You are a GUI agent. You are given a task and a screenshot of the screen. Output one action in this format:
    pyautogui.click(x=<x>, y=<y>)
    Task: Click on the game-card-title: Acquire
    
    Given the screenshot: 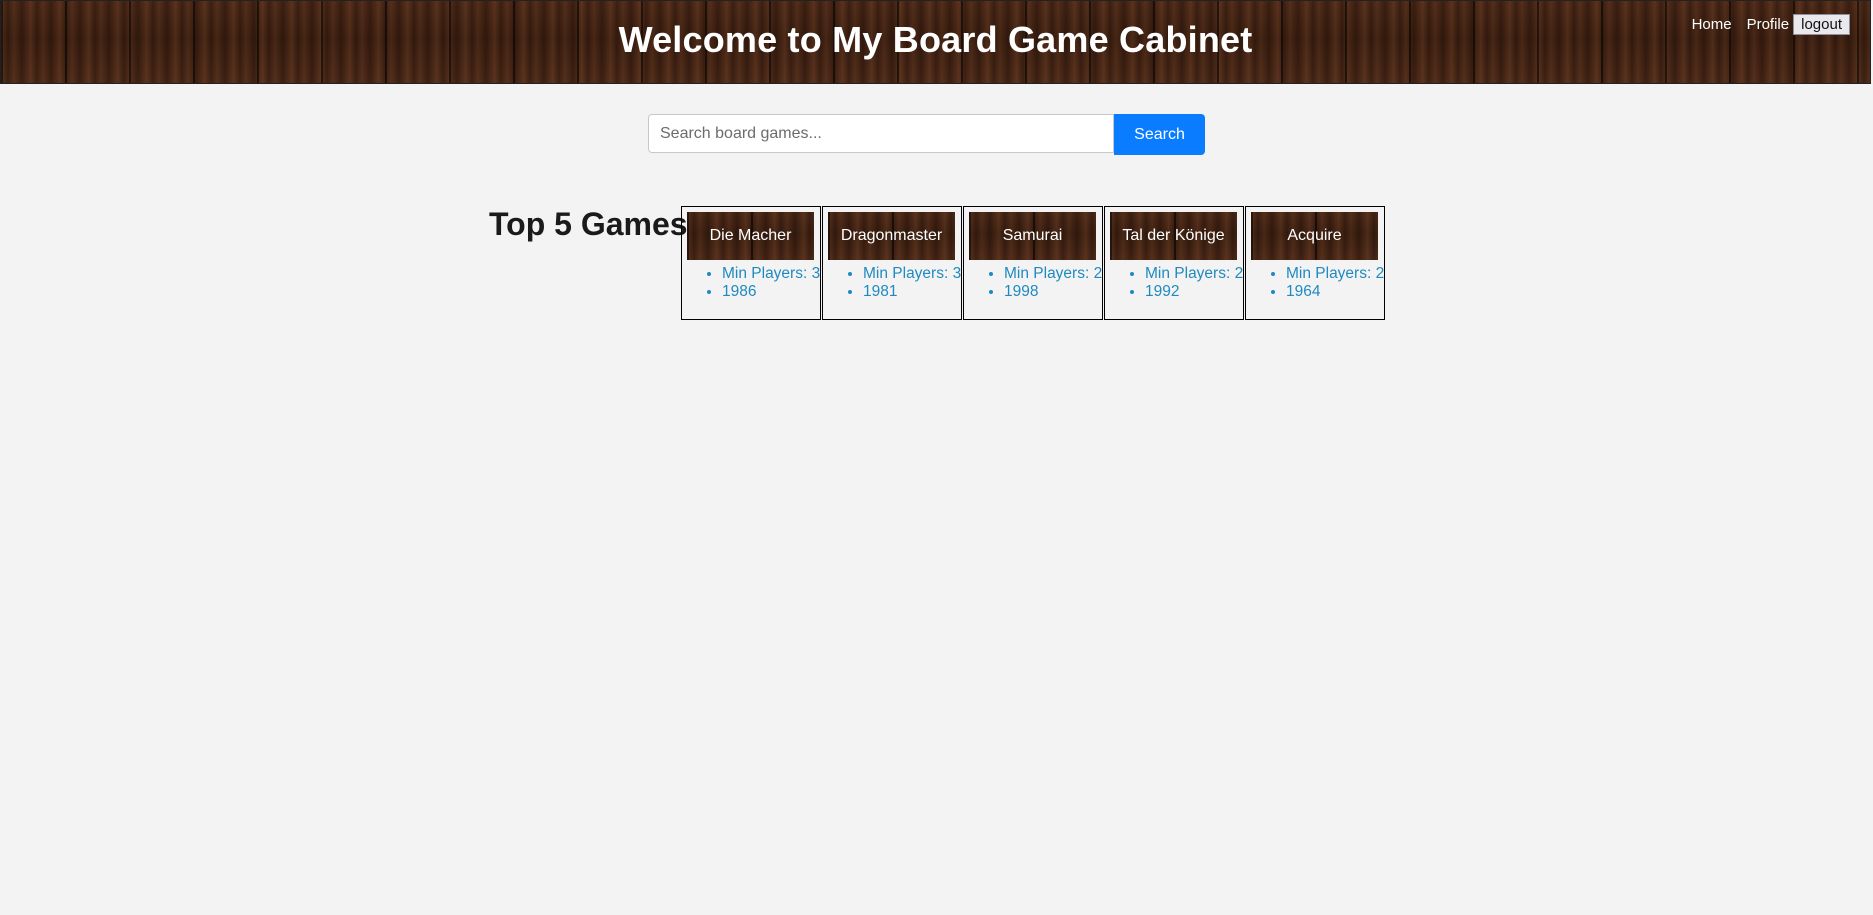 What is the action you would take?
    pyautogui.click(x=1314, y=236)
    